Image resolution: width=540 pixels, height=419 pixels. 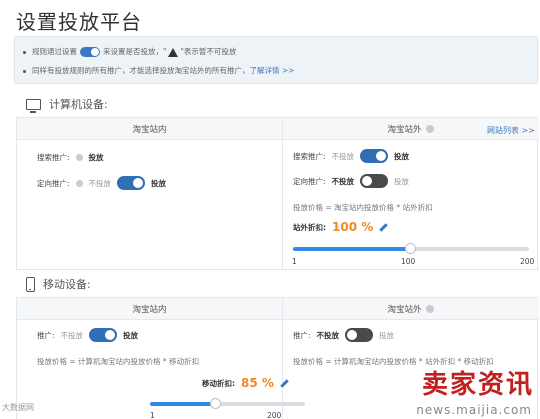 I want to click on mobile-outside-promo-on: 投放, so click(x=387, y=335).